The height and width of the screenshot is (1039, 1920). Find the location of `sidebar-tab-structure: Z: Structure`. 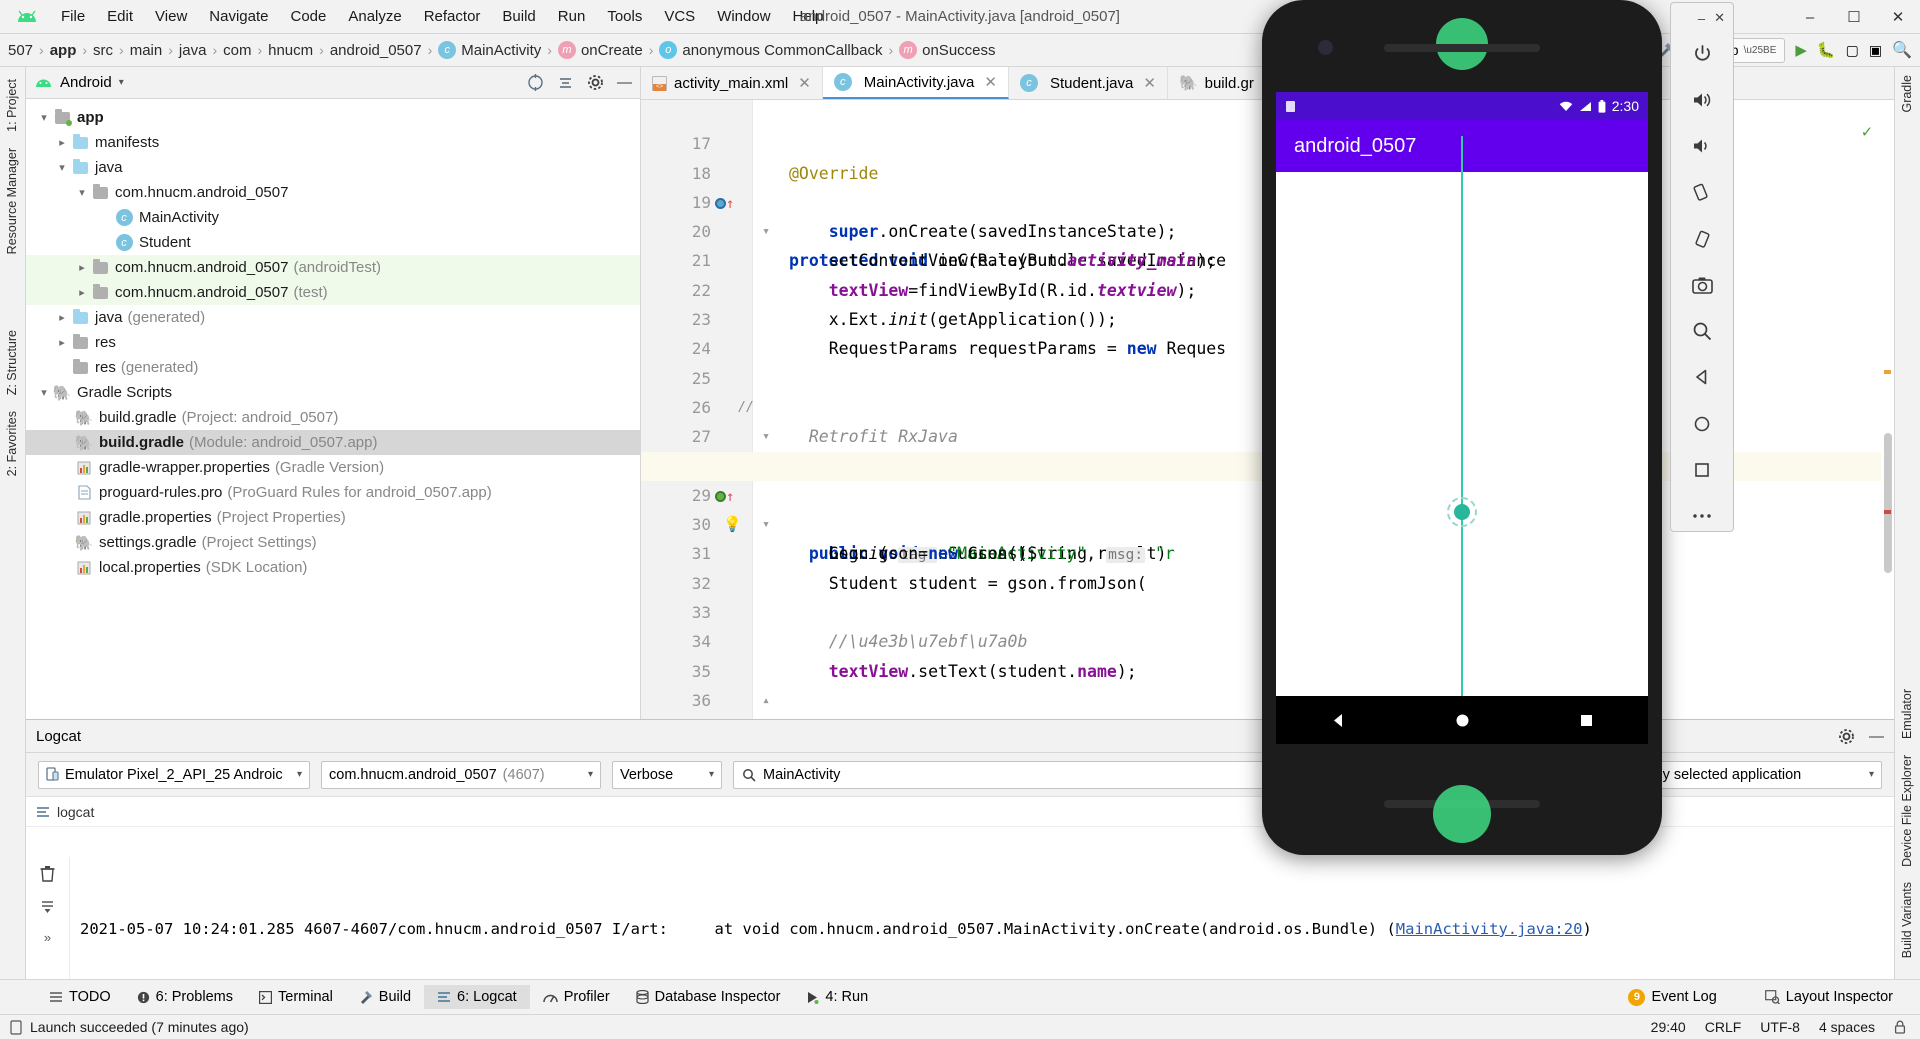

sidebar-tab-structure: Z: Structure is located at coordinates (12, 362).